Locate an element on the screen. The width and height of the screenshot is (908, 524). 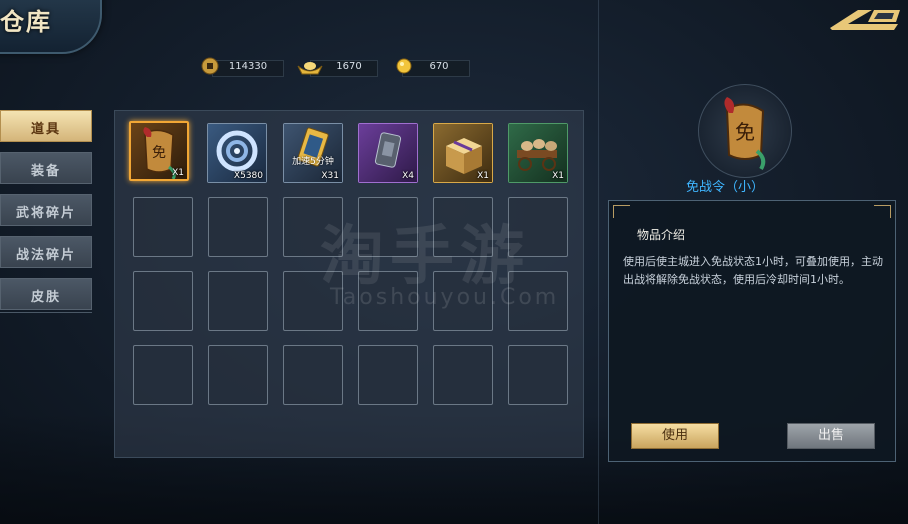
inventory-slot-truce-scroll: 免 X1 is located at coordinates (159, 151).